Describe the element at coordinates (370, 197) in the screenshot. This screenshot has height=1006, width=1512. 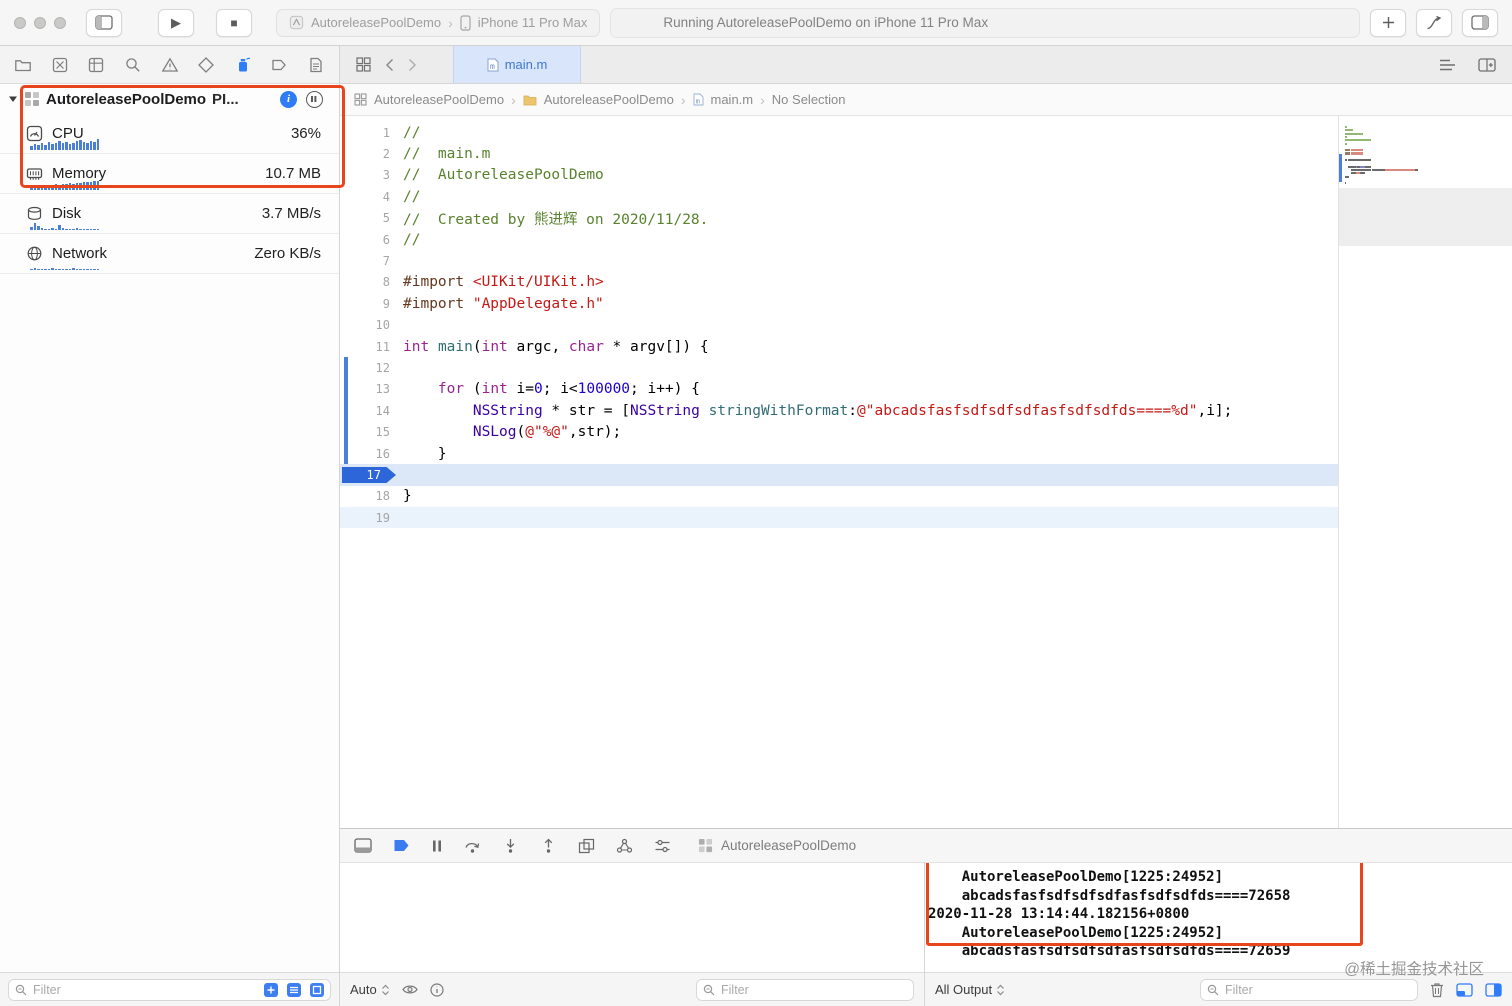
I see `line-number-gutter: 4` at that location.